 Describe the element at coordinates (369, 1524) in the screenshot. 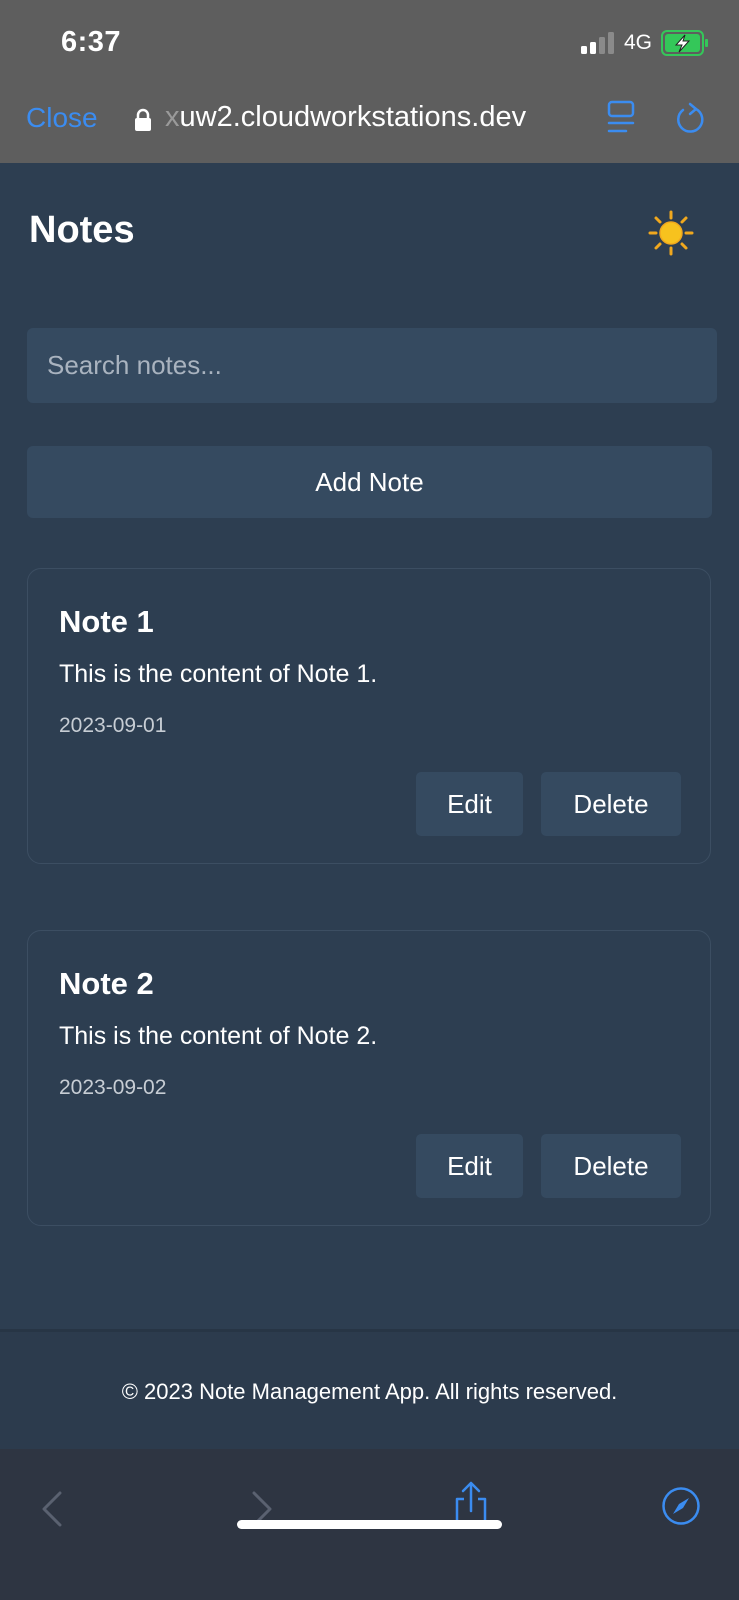

I see `home-indicator` at that location.